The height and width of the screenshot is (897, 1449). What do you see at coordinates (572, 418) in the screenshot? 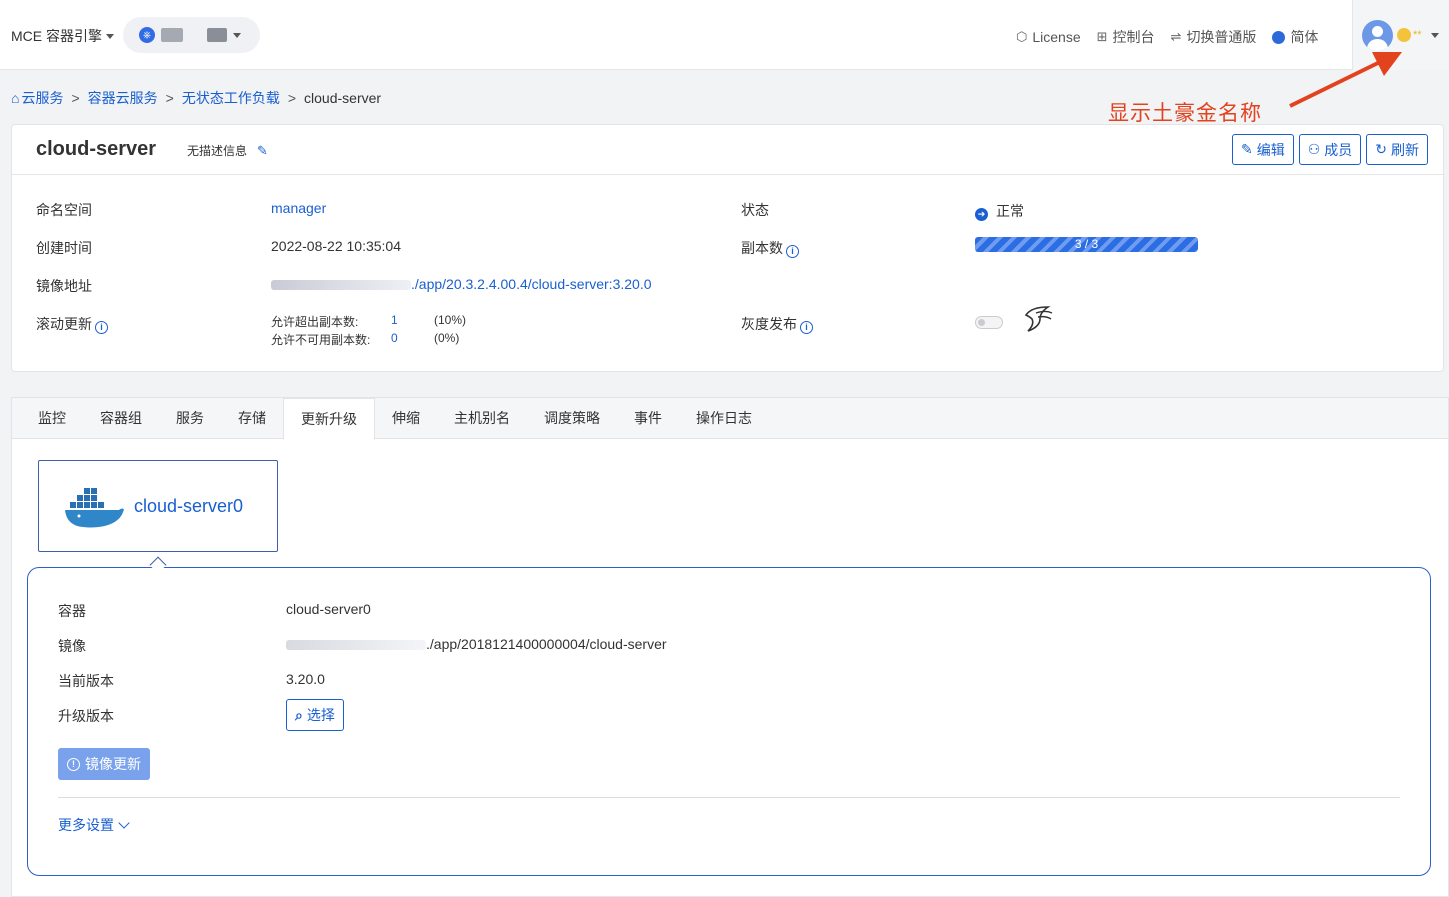
I see `tab-scheduling: 调度策略` at bounding box center [572, 418].